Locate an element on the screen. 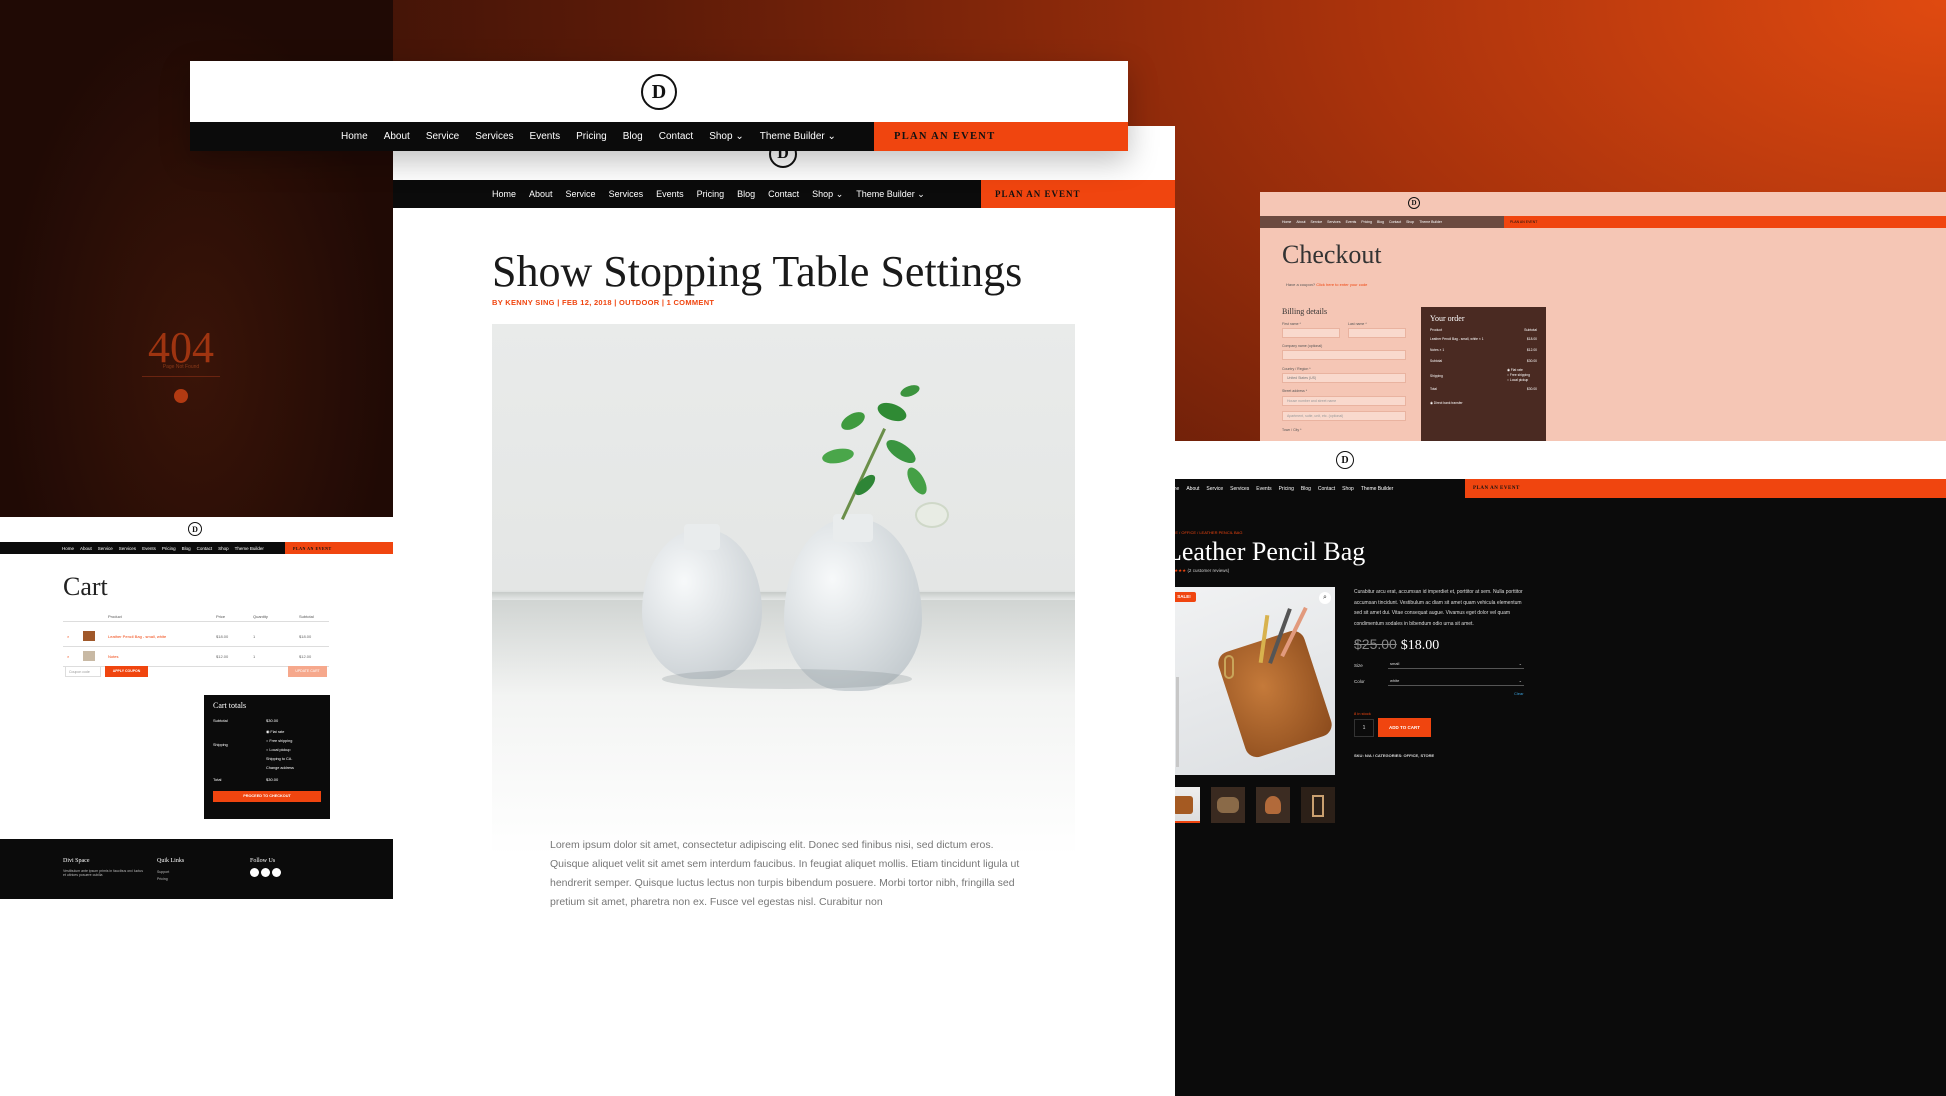  zoom-icon: ⌕ is located at coordinates (1325, 598).